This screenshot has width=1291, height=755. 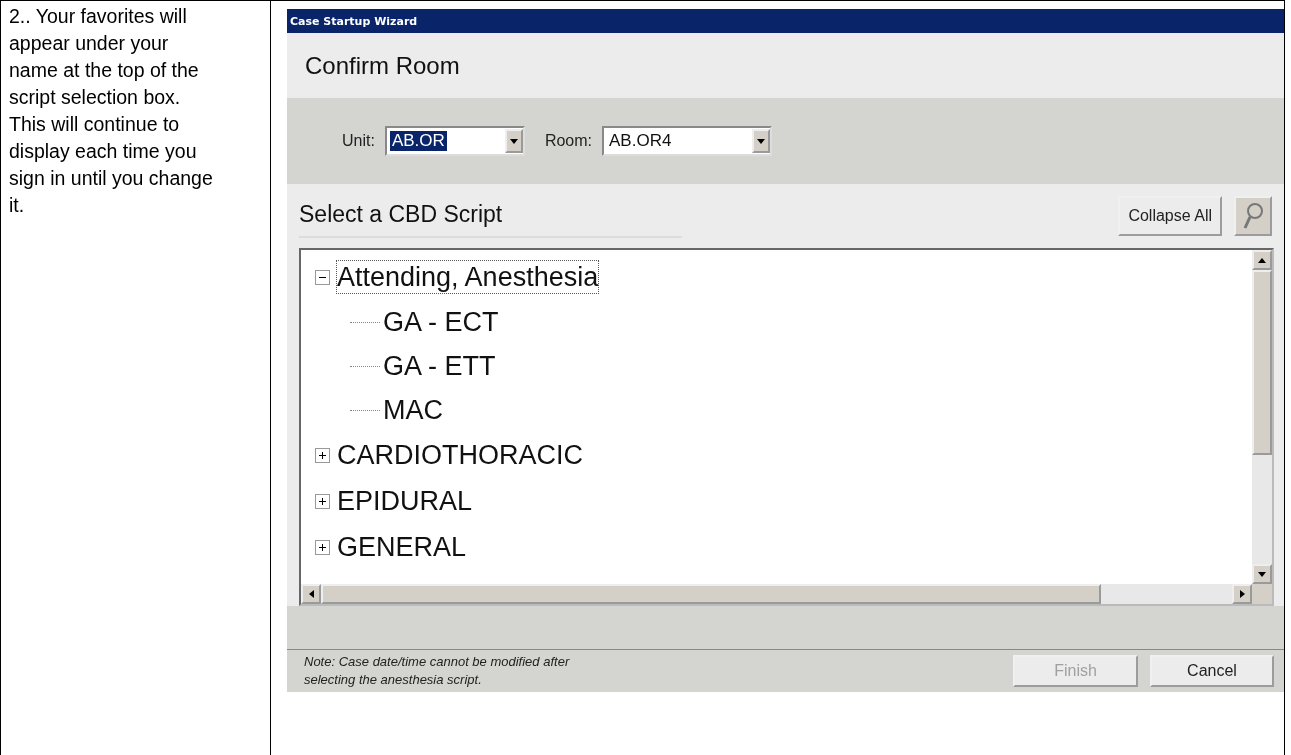 I want to click on field-label: Unit:, so click(x=358, y=141).